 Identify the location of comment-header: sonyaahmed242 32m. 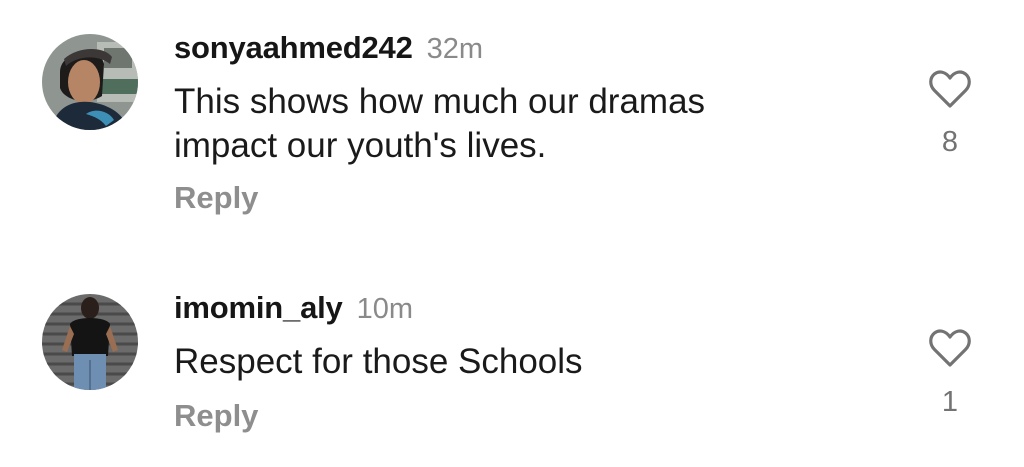
(328, 48).